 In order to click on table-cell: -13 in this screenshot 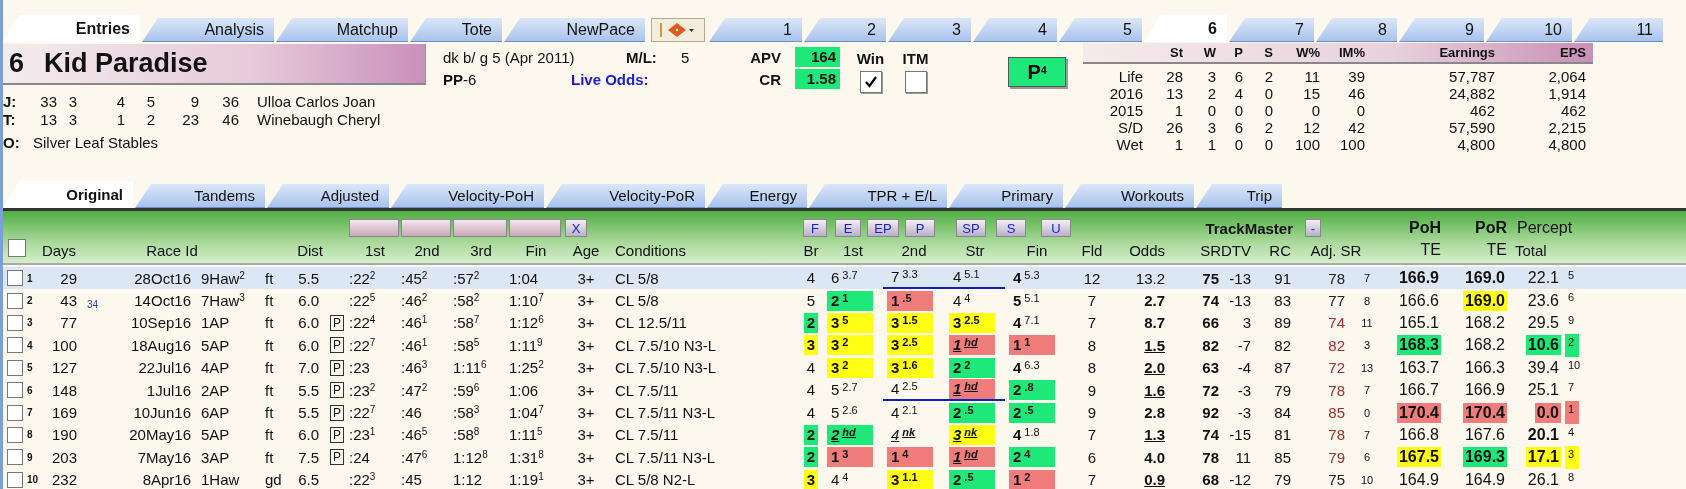, I will do `click(1240, 278)`.